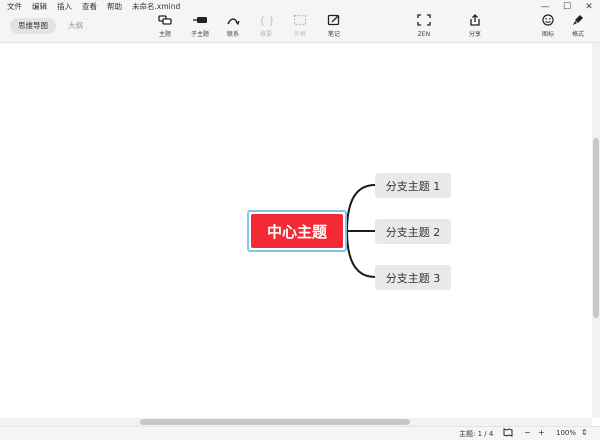 This screenshot has width=600, height=440. What do you see at coordinates (475, 21) in the screenshot?
I see `share-icon` at bounding box center [475, 21].